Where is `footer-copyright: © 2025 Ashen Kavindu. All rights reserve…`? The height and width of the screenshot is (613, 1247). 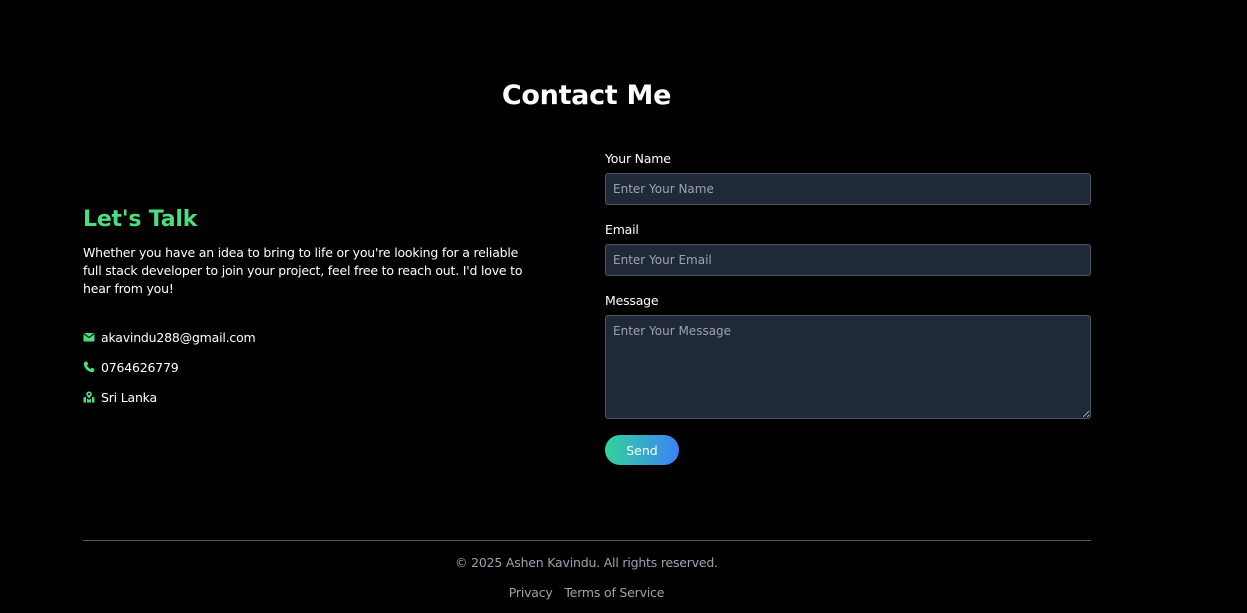 footer-copyright: © 2025 Ashen Kavindu. All rights reserve… is located at coordinates (586, 562).